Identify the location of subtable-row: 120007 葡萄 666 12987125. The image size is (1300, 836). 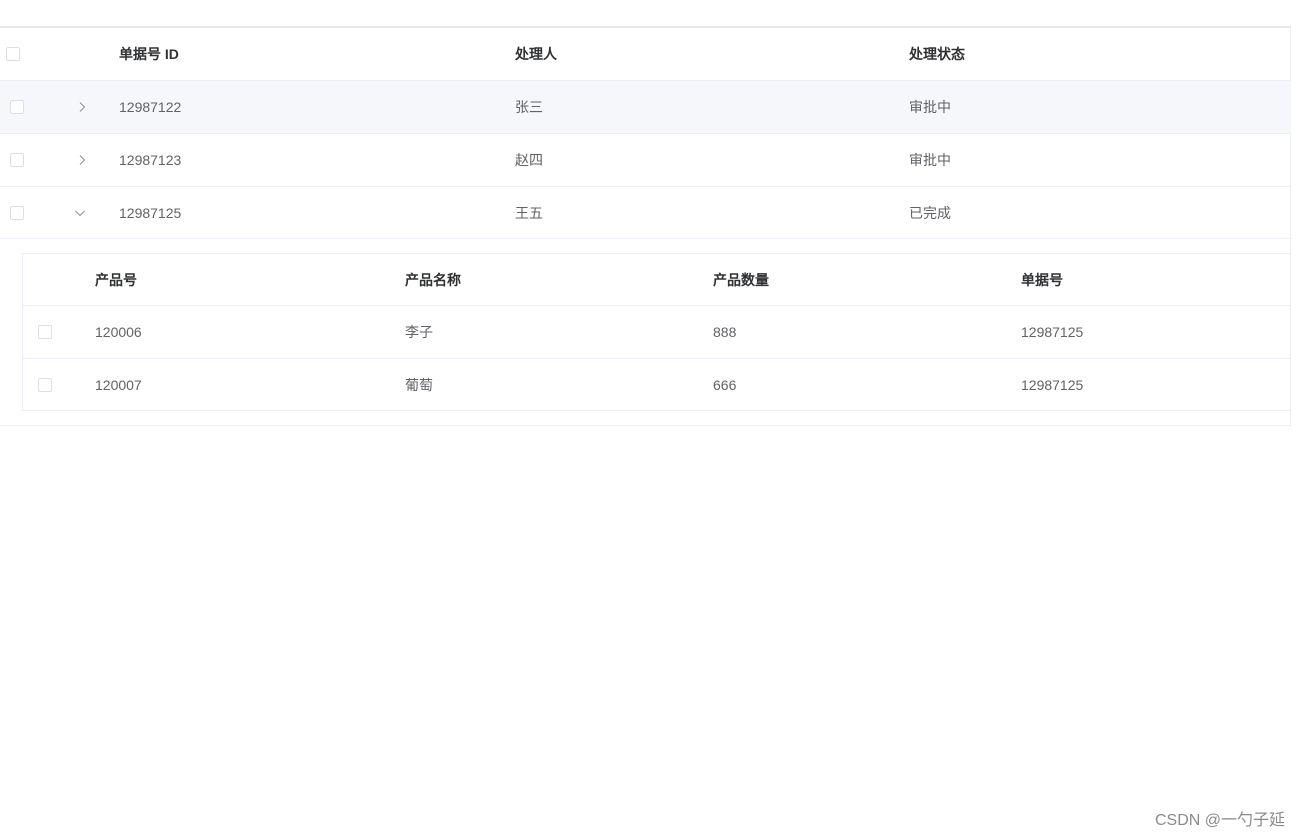
(657, 385).